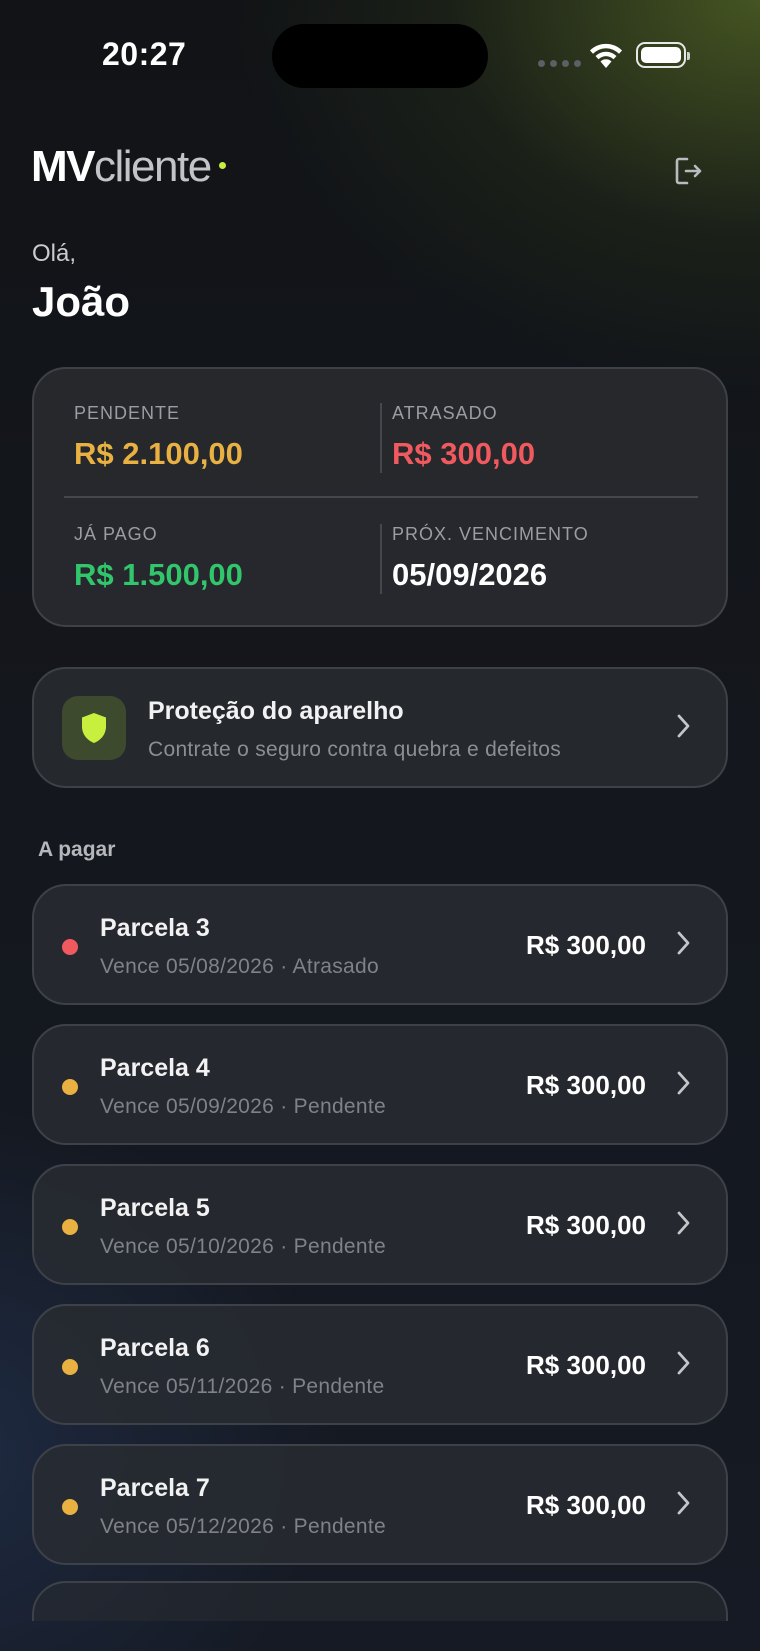 This screenshot has height=1651, width=760. Describe the element at coordinates (153, 166) in the screenshot. I see `logo-cliente: cliente` at that location.